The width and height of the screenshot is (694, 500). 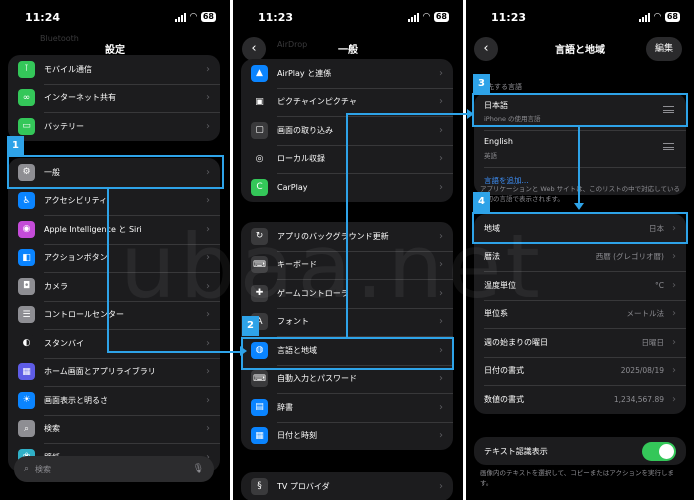 I want to click on language-row-english: English 英語, so click(x=580, y=148).